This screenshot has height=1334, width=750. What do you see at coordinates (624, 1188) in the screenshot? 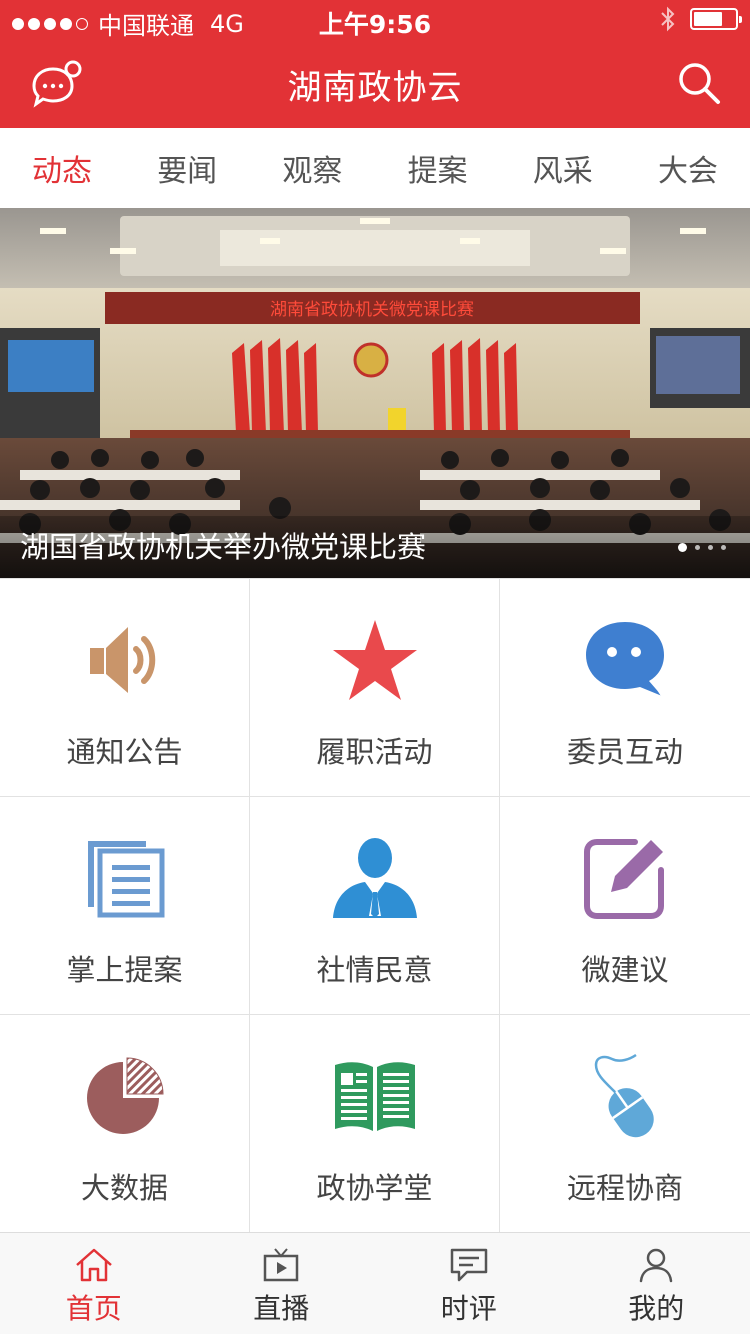
I see `grid-item-label: 远程协商` at bounding box center [624, 1188].